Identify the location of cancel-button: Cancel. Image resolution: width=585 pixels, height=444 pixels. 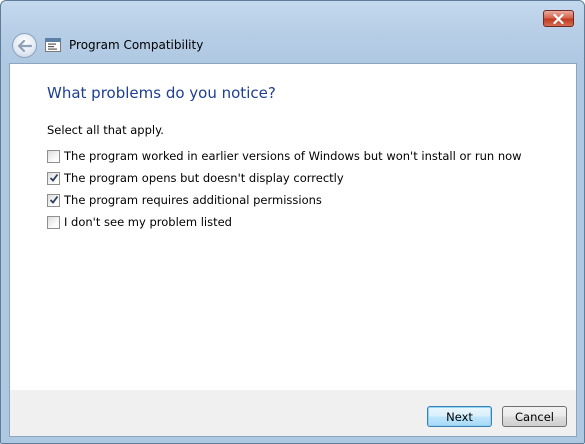
(534, 416).